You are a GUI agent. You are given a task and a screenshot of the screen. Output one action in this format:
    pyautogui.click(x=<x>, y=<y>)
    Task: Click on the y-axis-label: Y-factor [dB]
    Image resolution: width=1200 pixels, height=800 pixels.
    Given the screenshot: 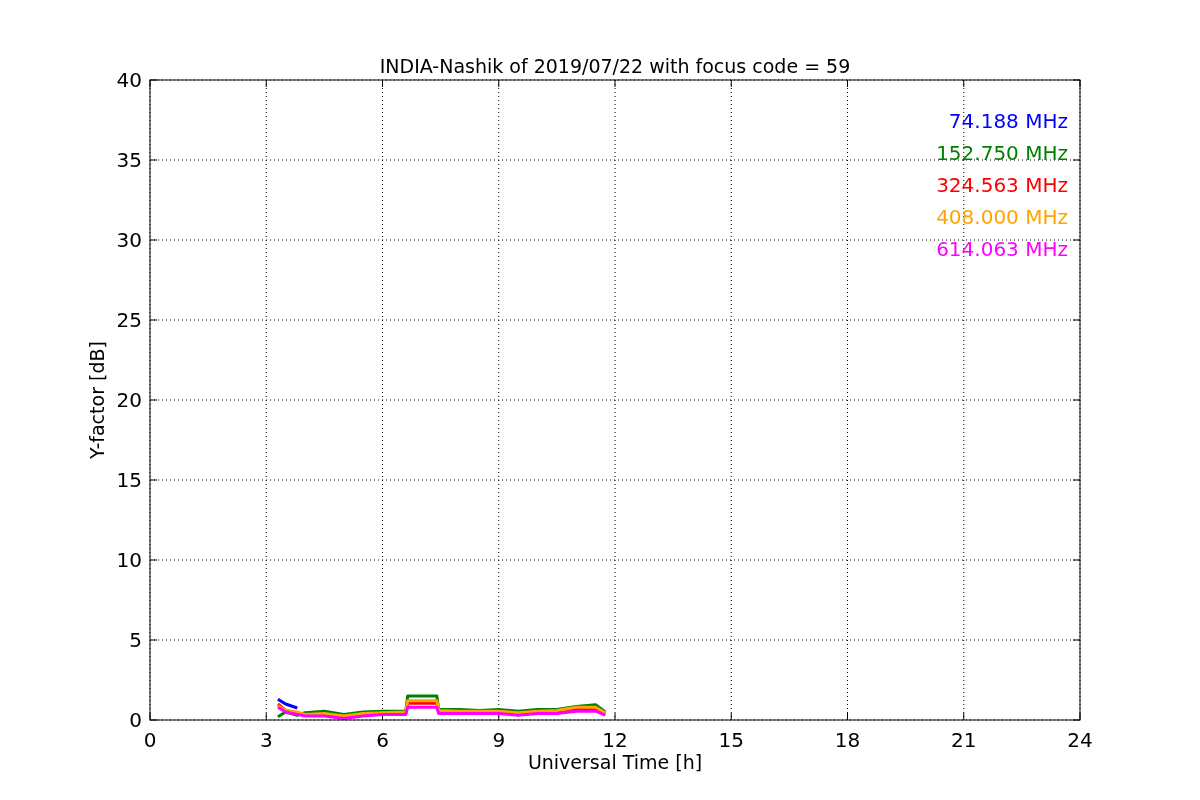 What is the action you would take?
    pyautogui.click(x=97, y=400)
    